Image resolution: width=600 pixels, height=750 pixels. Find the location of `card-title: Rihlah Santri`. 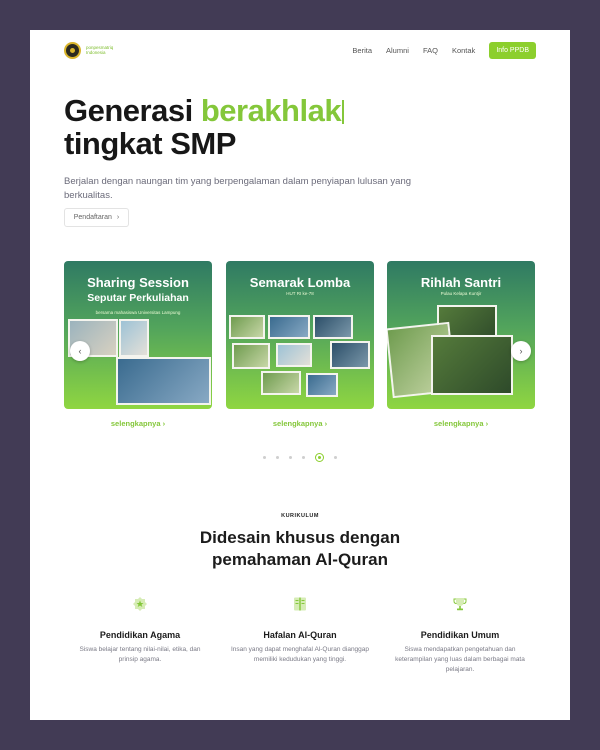

card-title: Rihlah Santri is located at coordinates (461, 282).